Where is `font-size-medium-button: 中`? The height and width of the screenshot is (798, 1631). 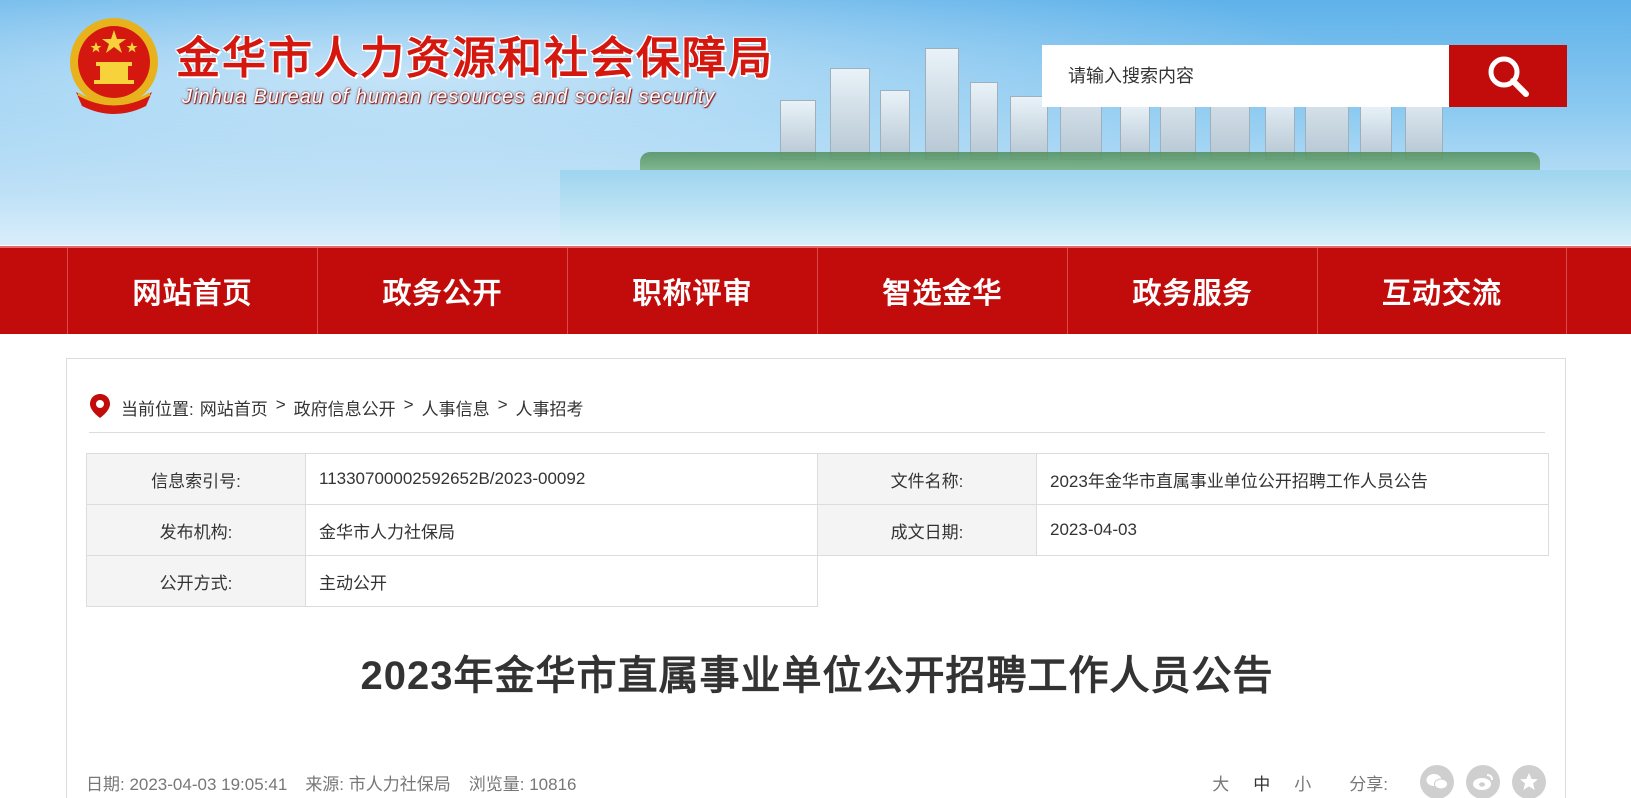 font-size-medium-button: 中 is located at coordinates (1261, 782).